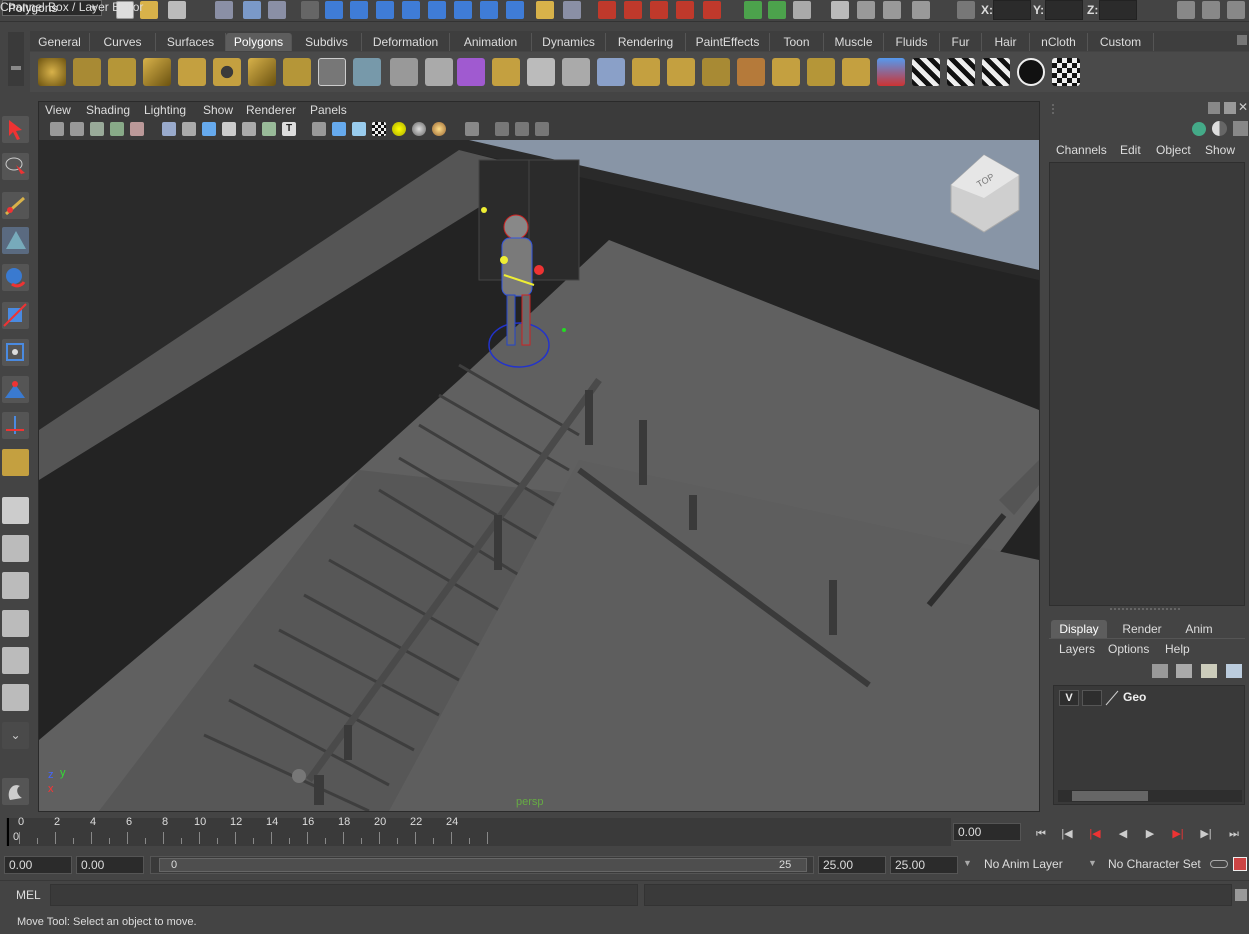 This screenshot has height=934, width=1249. I want to click on layout-more-icon: ⌄, so click(15, 735).